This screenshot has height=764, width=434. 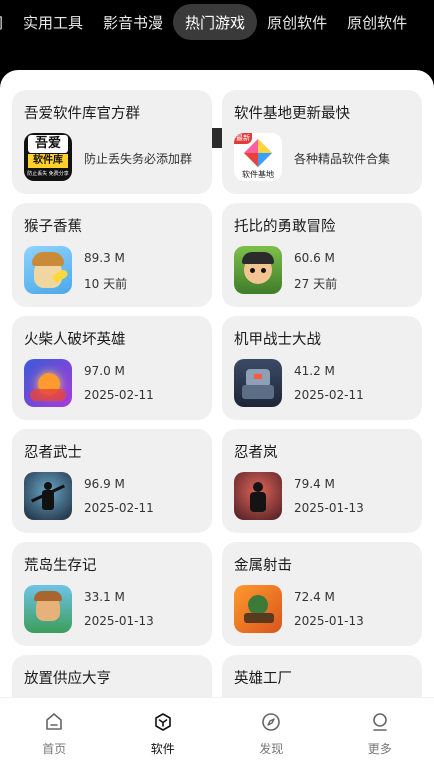 I want to click on logo-caption: 软件基地, so click(x=258, y=174).